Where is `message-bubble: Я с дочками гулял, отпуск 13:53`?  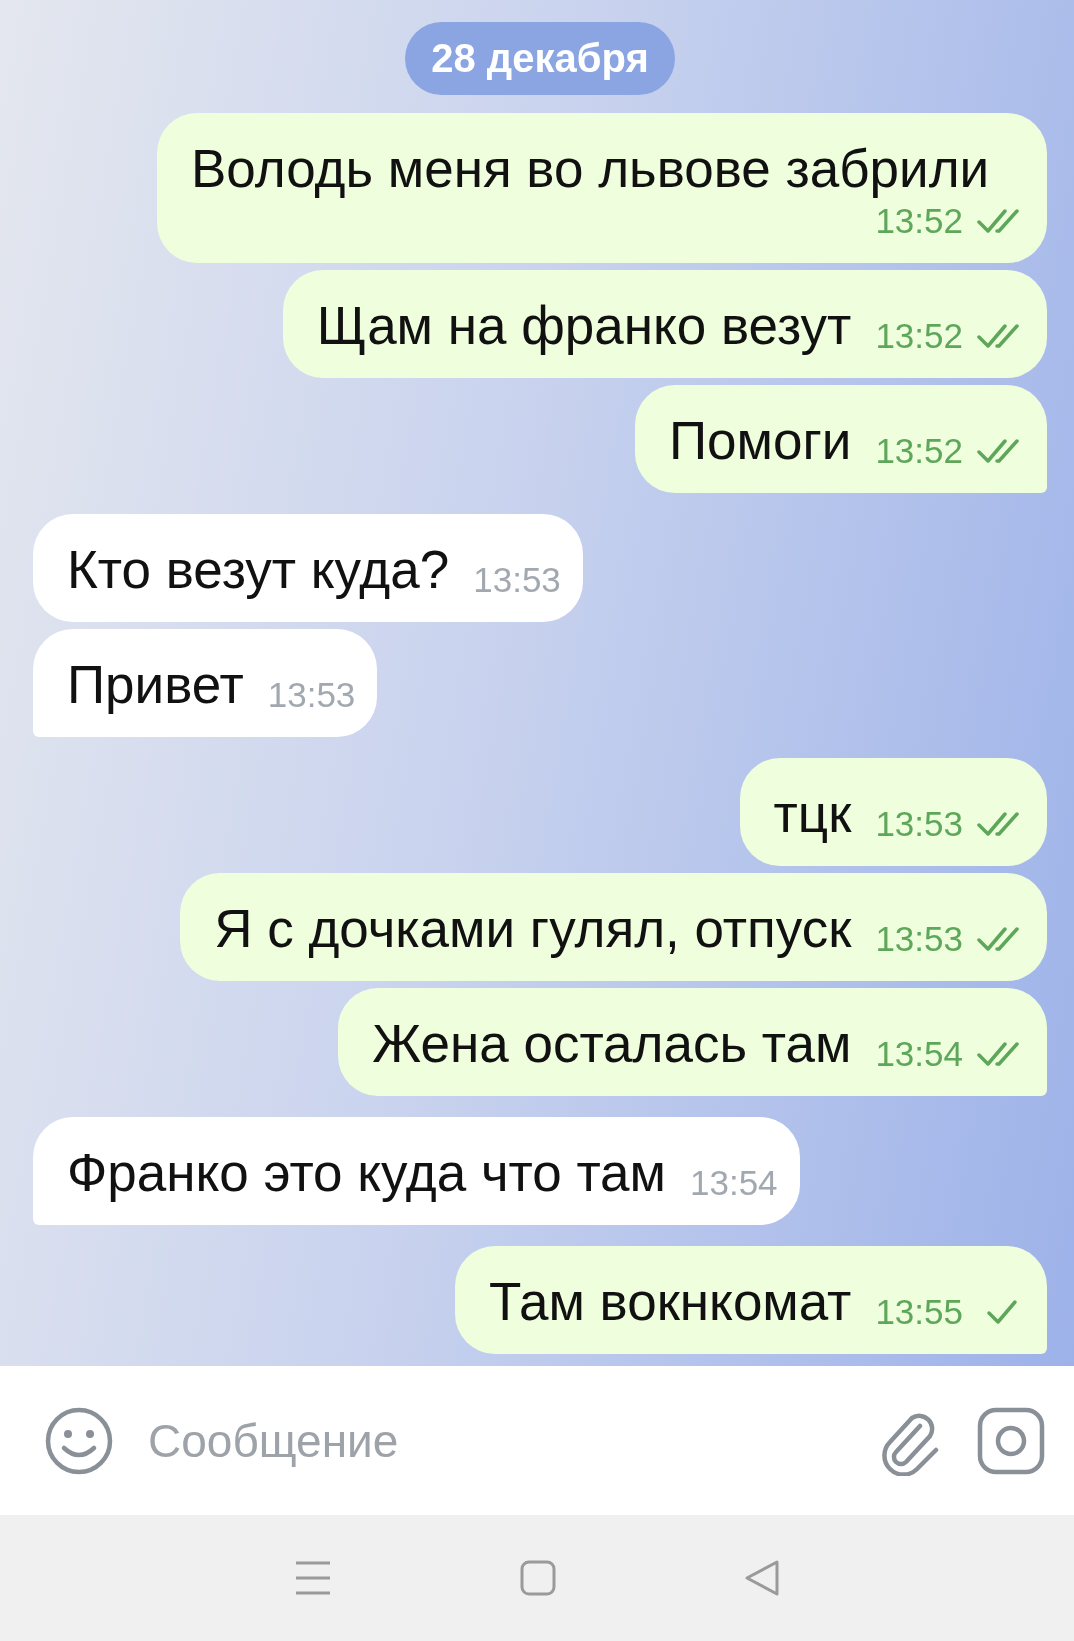
message-bubble: Я с дочками гулял, отпуск 13:53 is located at coordinates (613, 927).